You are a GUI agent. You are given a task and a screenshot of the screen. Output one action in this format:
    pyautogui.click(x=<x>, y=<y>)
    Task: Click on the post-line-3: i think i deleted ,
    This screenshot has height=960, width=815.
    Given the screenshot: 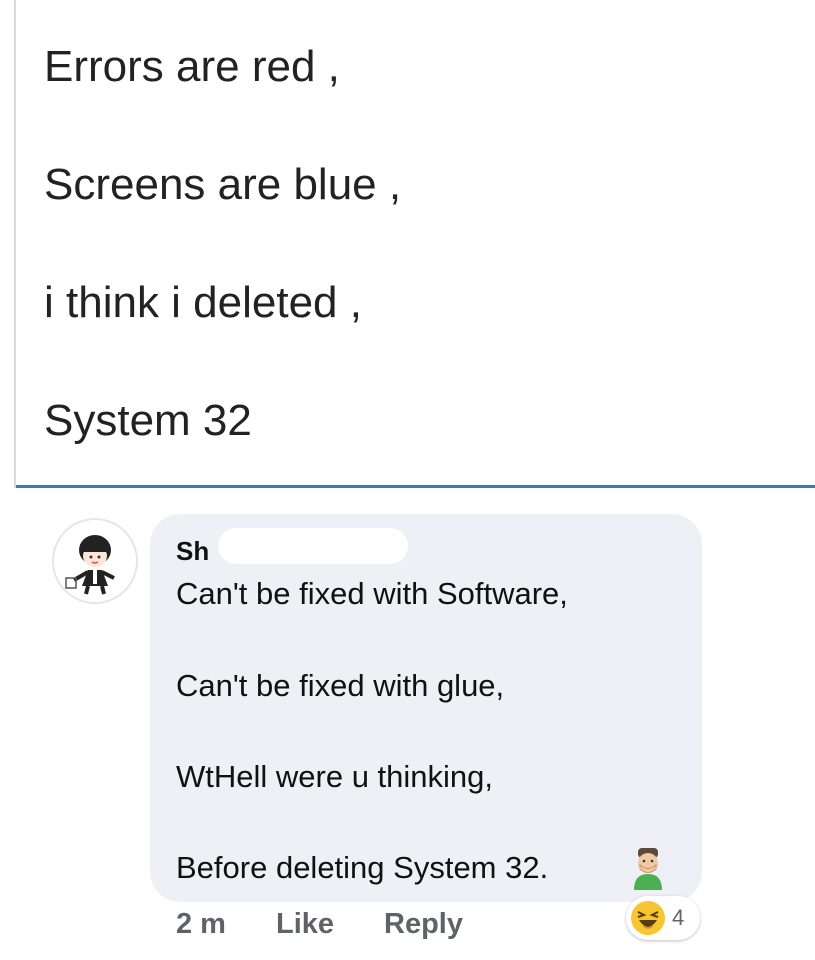 What is the action you would take?
    pyautogui.click(x=203, y=302)
    